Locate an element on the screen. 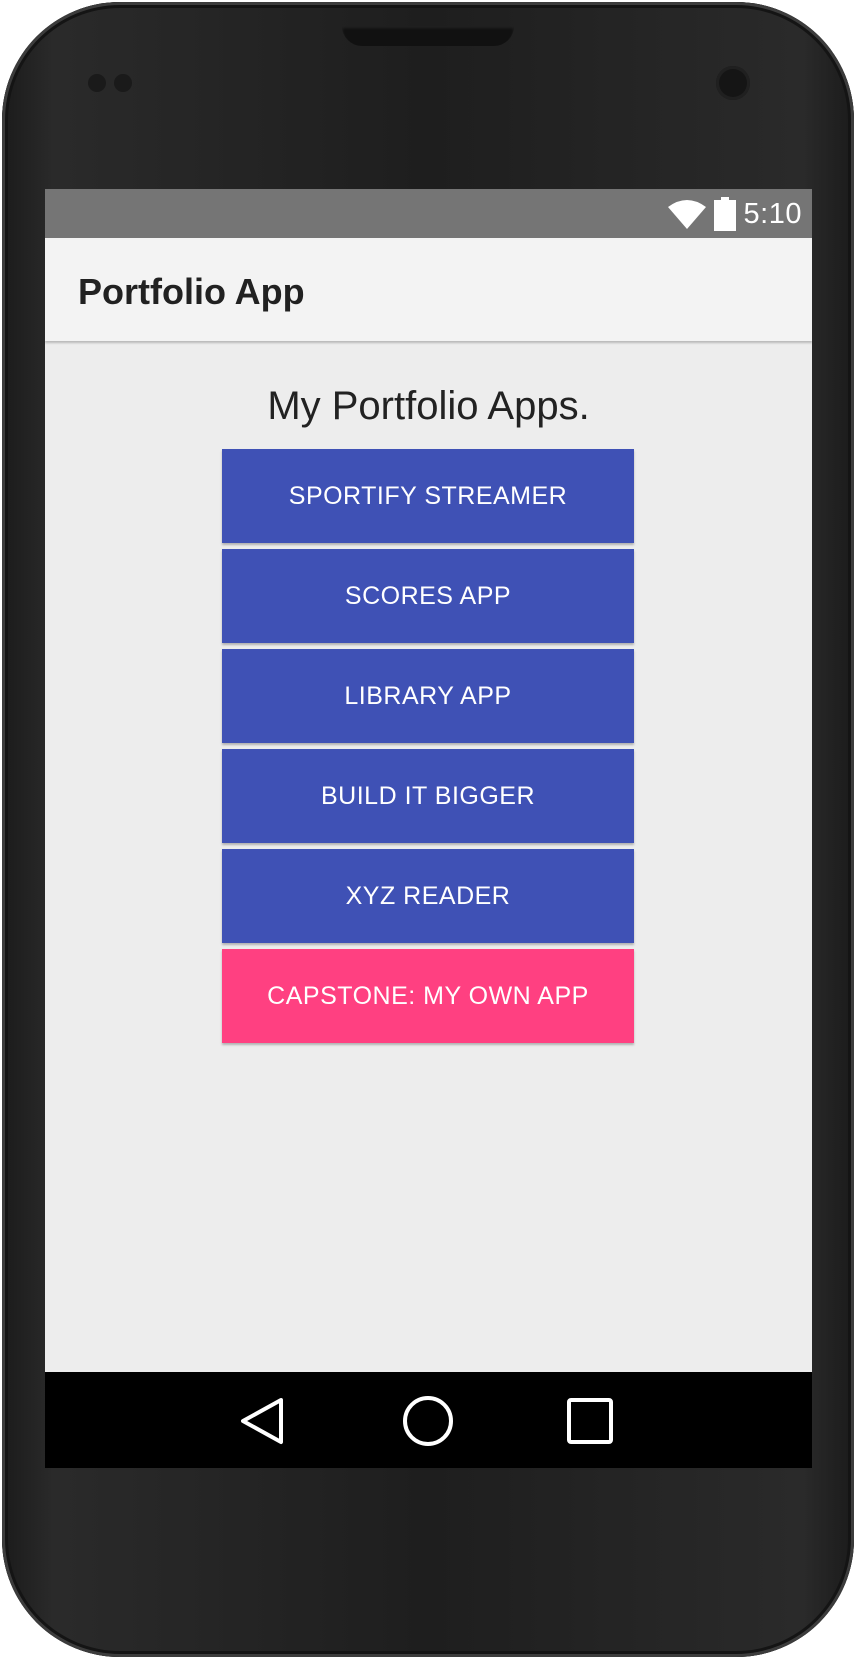  capstone-button: CAPSTONE: MY OWN APP is located at coordinates (428, 996).